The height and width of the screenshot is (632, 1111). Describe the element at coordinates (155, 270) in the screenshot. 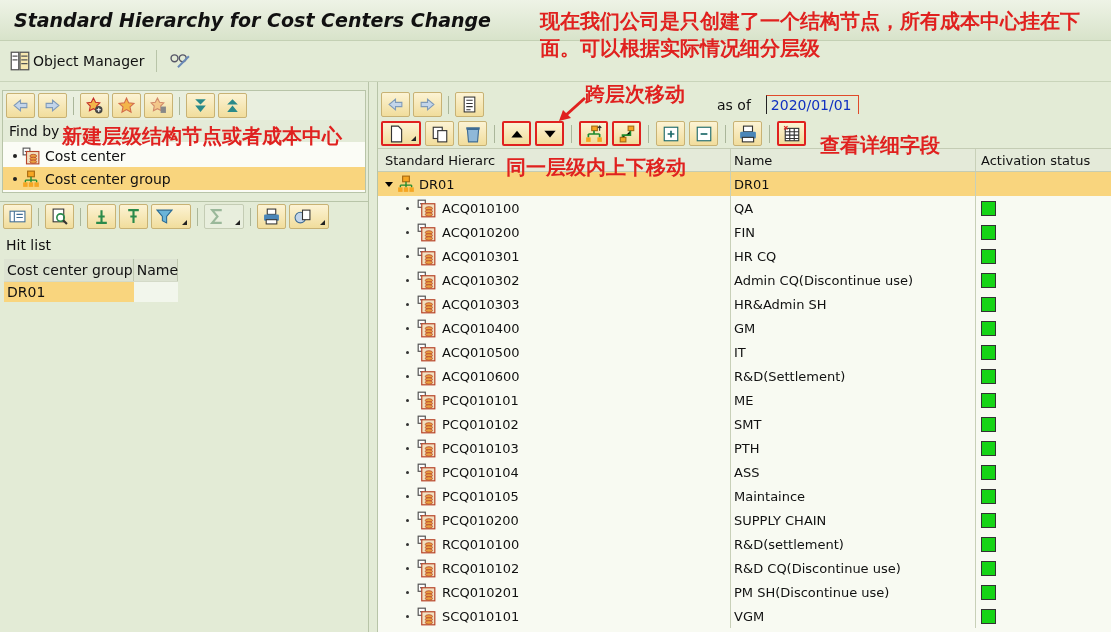

I see `column-header: Name` at that location.